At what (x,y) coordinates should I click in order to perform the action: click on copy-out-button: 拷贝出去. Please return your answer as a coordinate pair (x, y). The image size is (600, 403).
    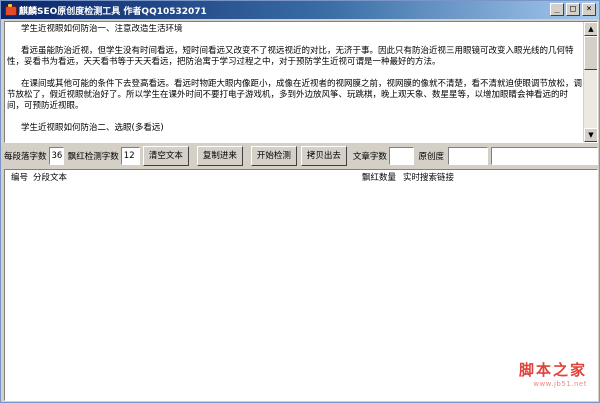
    Looking at the image, I should click on (323, 156).